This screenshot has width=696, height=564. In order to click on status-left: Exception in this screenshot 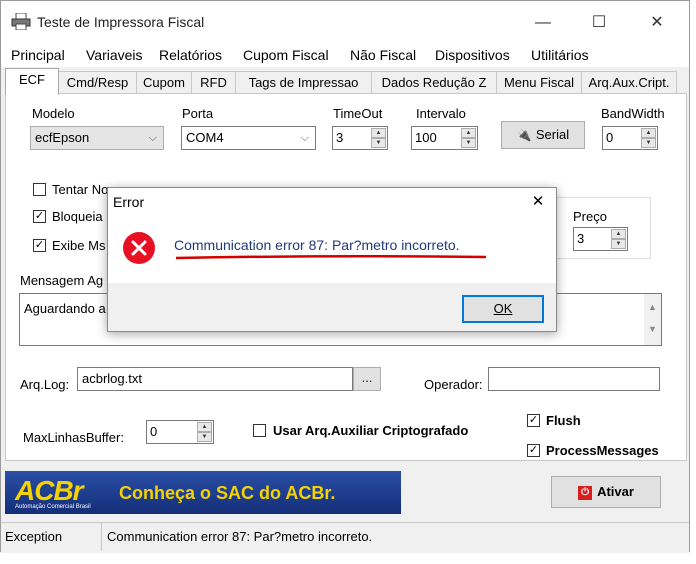, I will do `click(34, 536)`.